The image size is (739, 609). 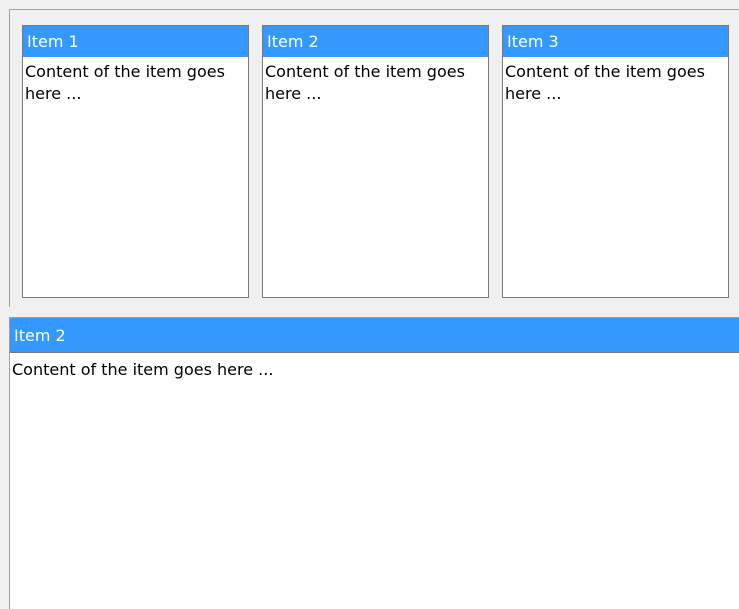 I want to click on item-card-title: Item 1, so click(x=135, y=41).